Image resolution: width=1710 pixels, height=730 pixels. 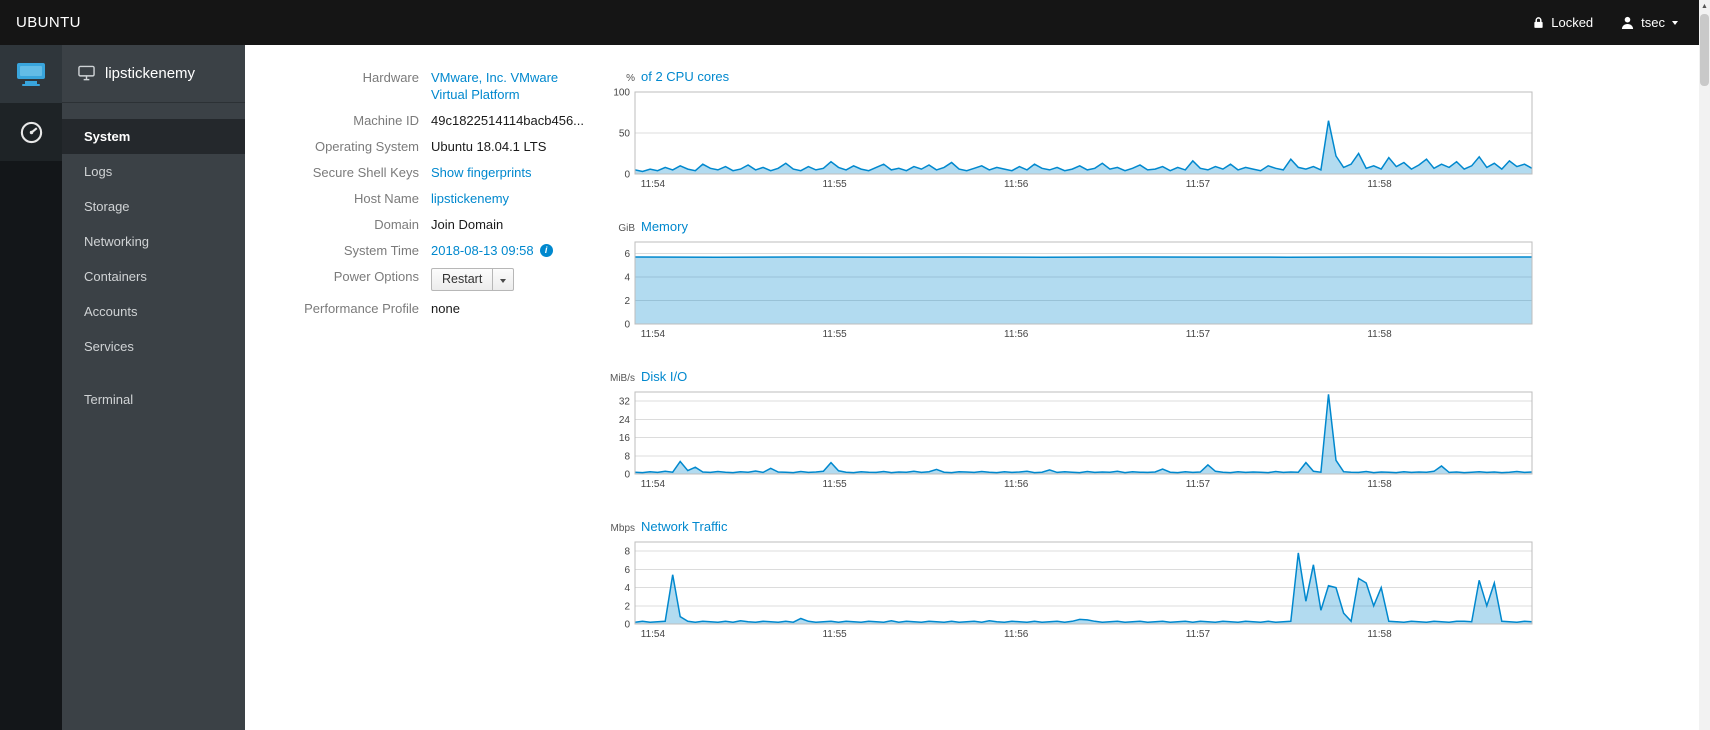 What do you see at coordinates (627, 625) in the screenshot?
I see `svg-text: 0` at bounding box center [627, 625].